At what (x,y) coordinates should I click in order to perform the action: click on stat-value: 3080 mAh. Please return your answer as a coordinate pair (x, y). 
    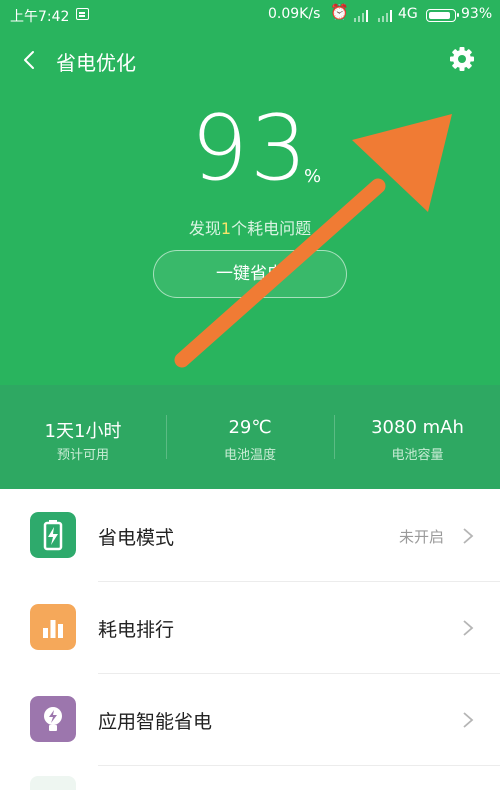
    Looking at the image, I should click on (417, 427).